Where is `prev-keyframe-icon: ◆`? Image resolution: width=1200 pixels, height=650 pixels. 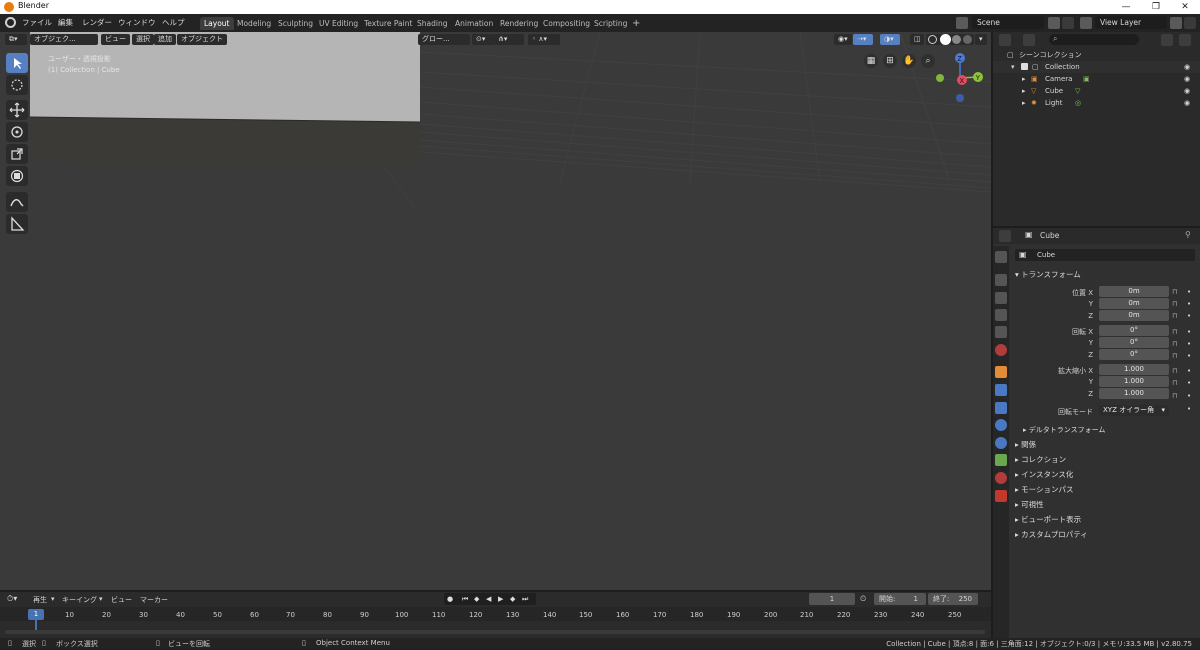
prev-keyframe-icon: ◆ is located at coordinates (476, 599).